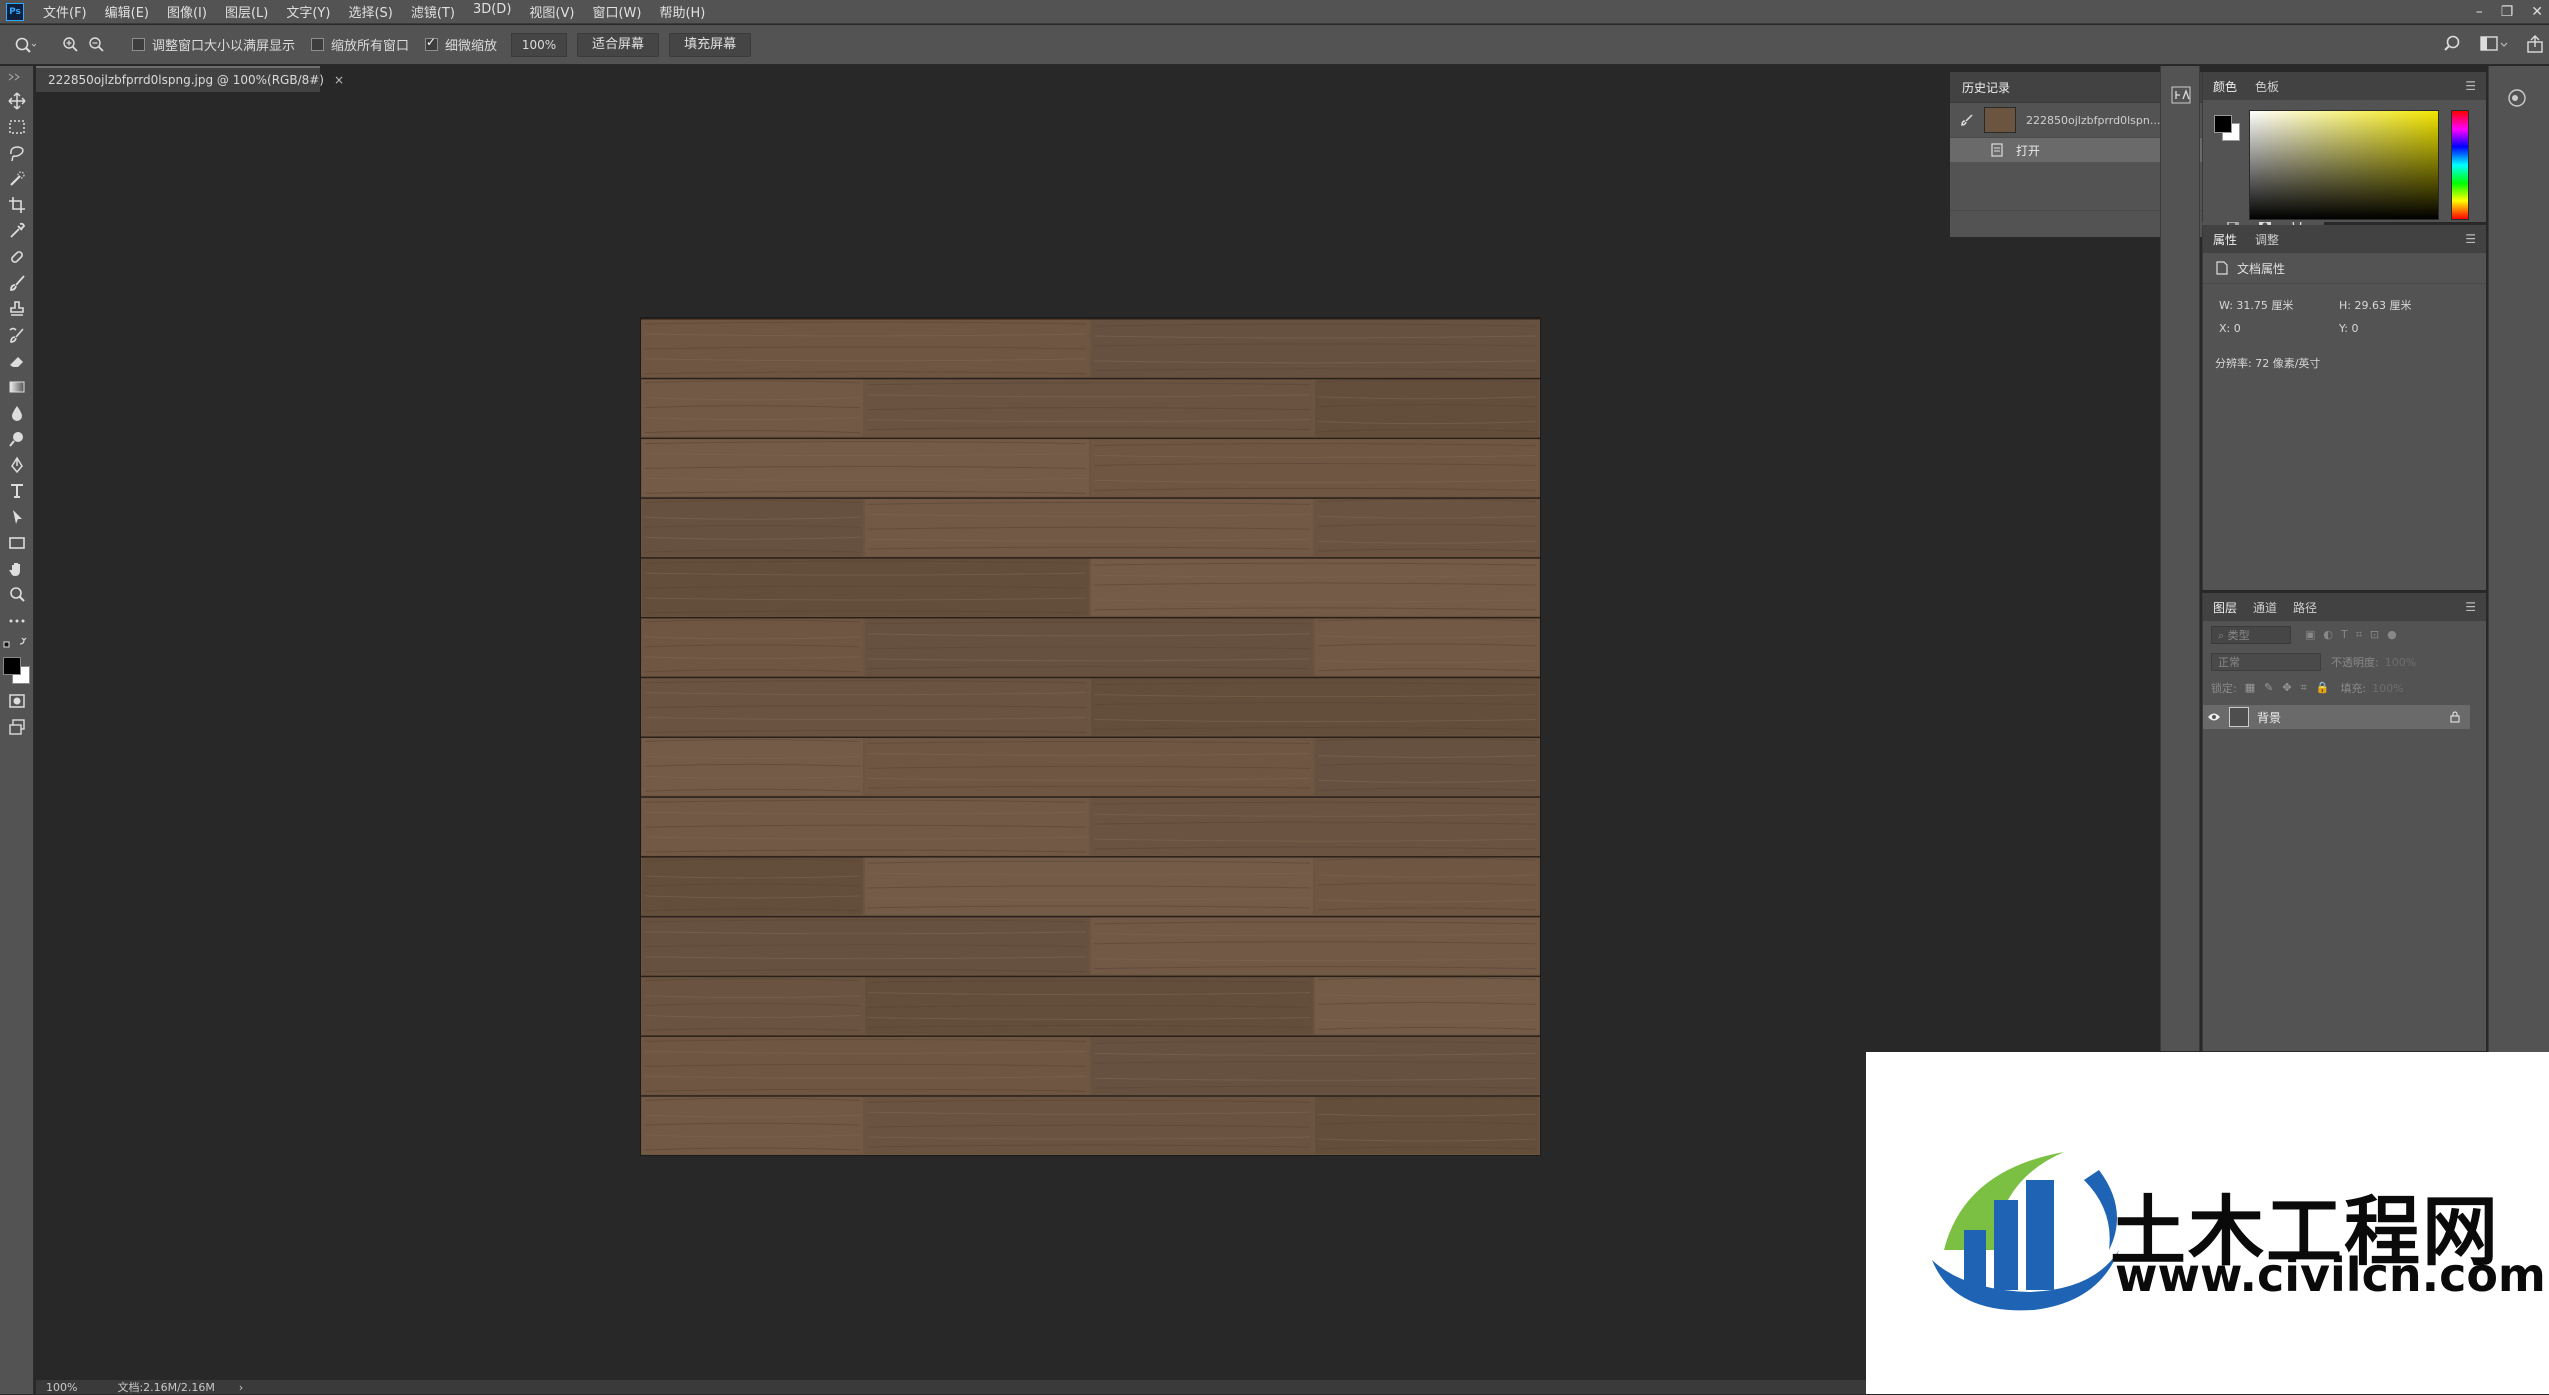 Image resolution: width=2549 pixels, height=1395 pixels. I want to click on resize-windows-box, so click(138, 44).